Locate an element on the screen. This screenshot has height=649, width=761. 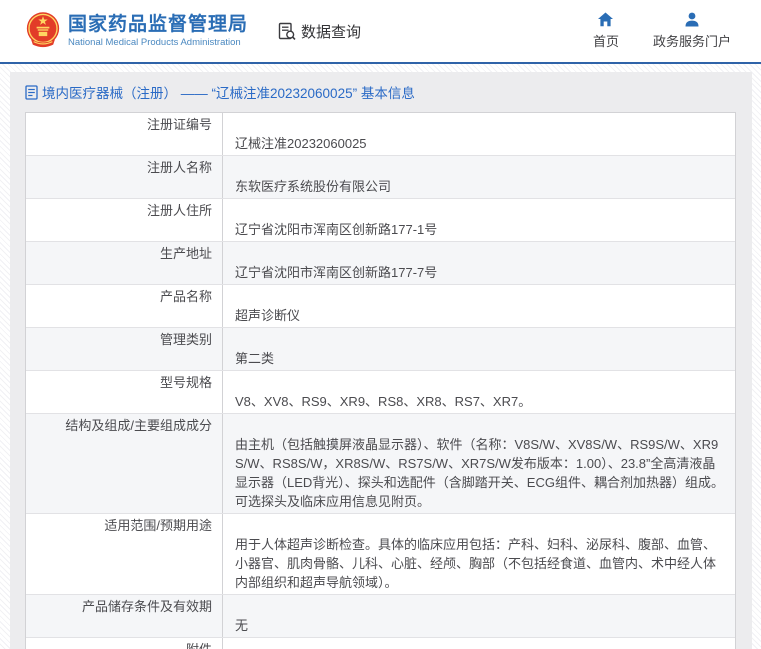
row-label-text: 注册证编号 is located at coordinates (179, 124).